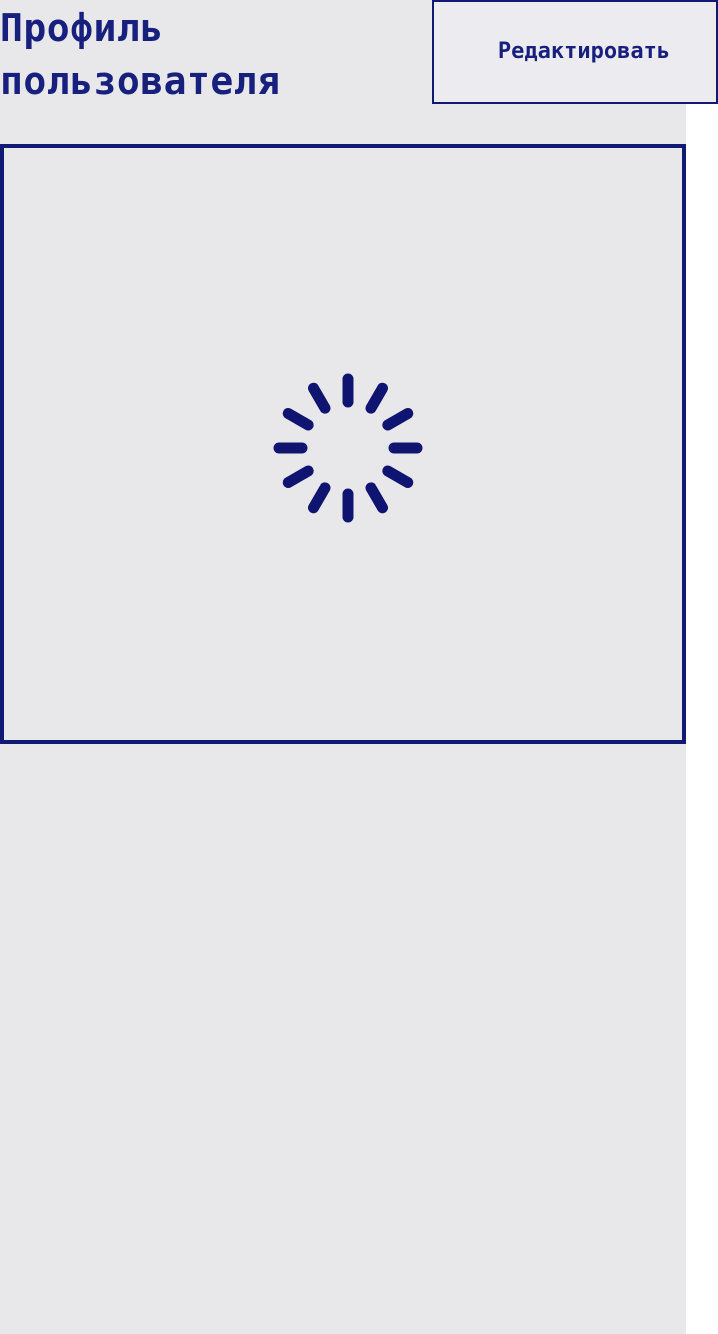  I want to click on page-title: Профиль пользователя, so click(140, 54).